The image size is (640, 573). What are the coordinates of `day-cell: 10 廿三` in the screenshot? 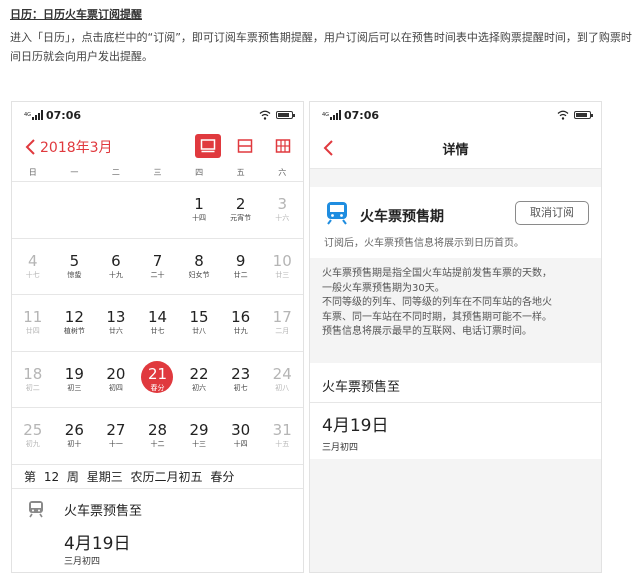 It's located at (282, 267).